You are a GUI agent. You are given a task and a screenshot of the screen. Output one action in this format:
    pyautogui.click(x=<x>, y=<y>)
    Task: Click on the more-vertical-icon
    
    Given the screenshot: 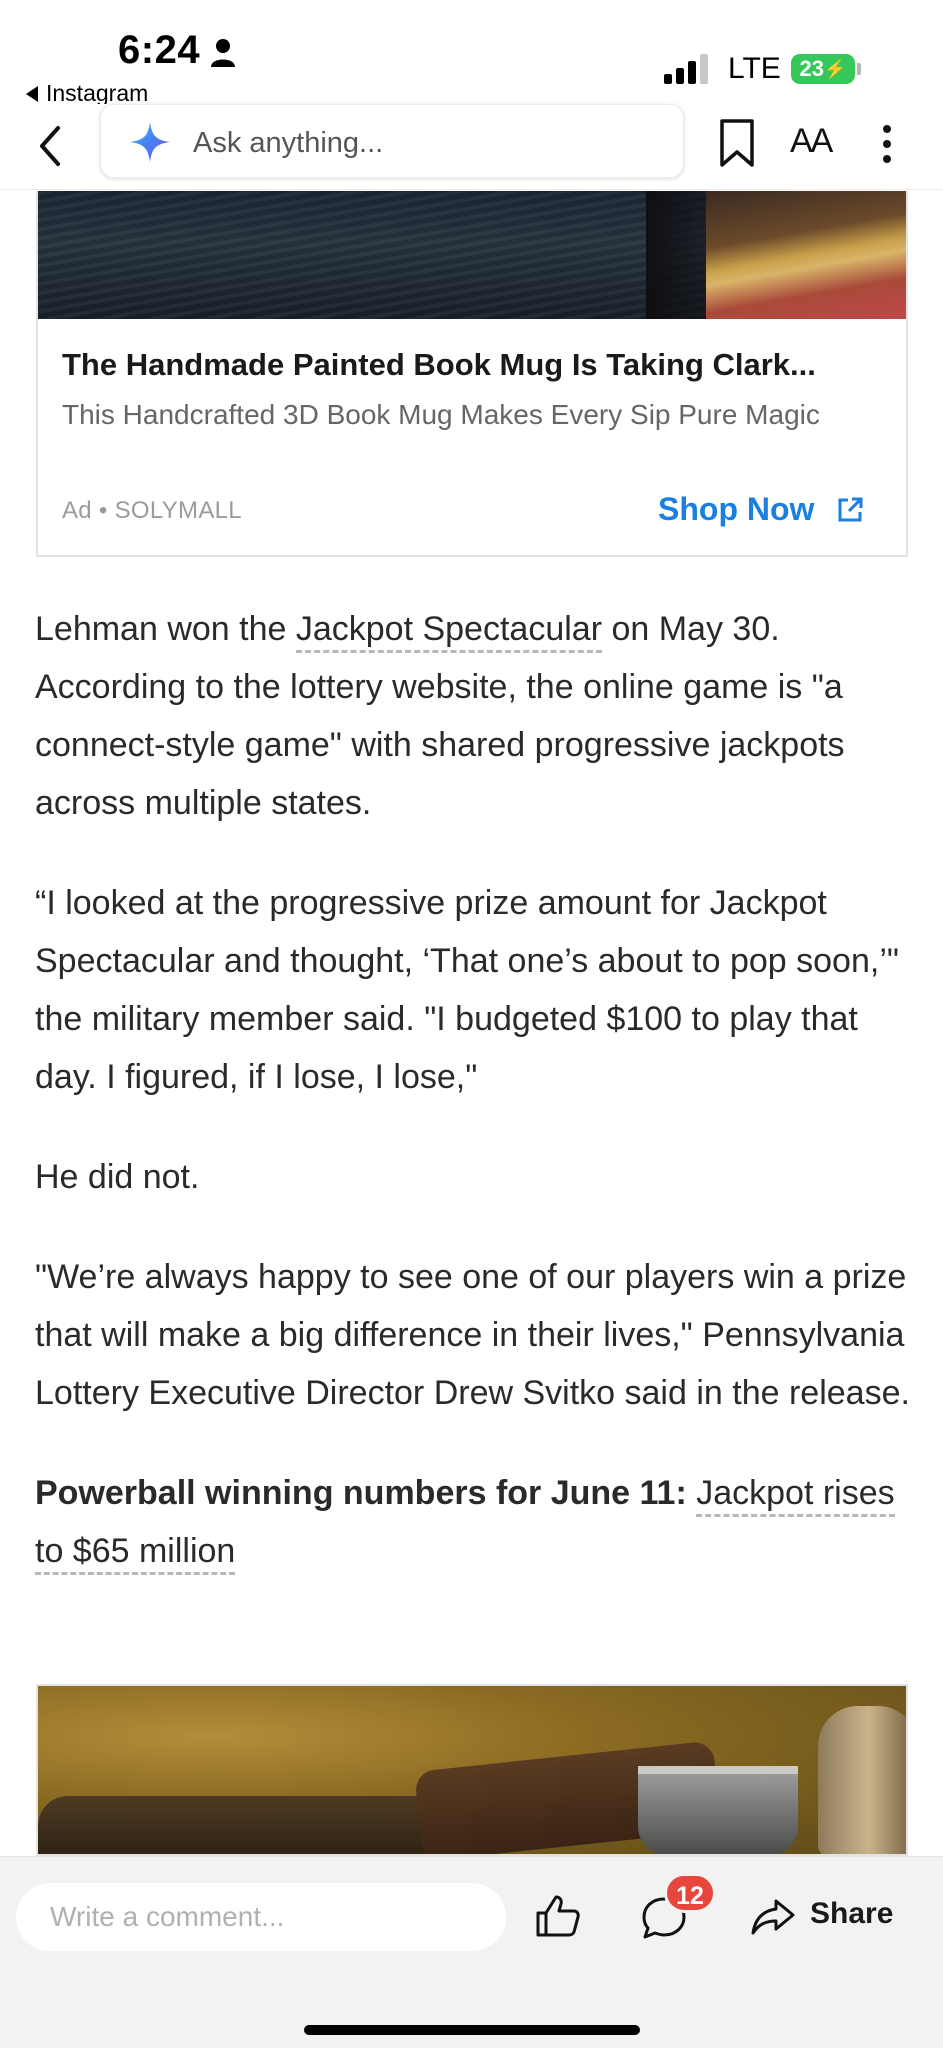 What is the action you would take?
    pyautogui.click(x=887, y=144)
    